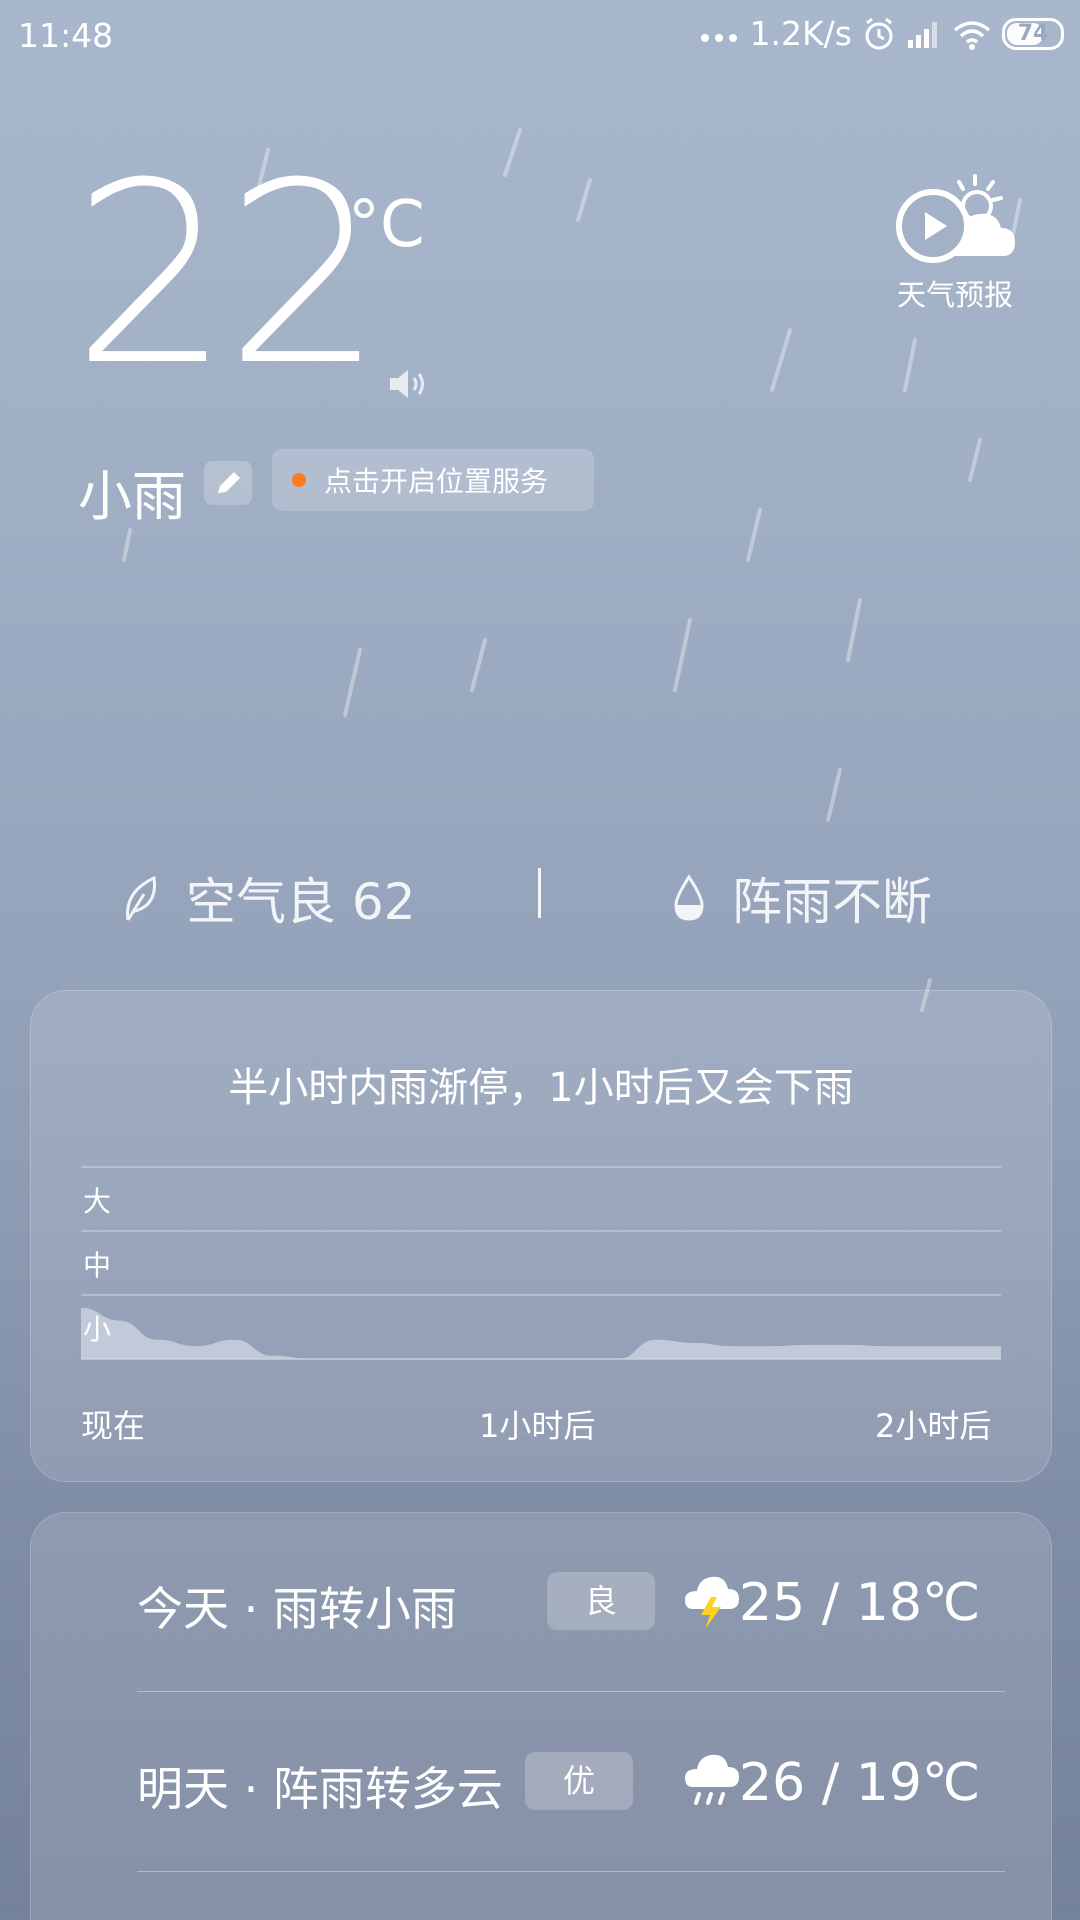  What do you see at coordinates (113, 1426) in the screenshot?
I see `x-label-now: 现在` at bounding box center [113, 1426].